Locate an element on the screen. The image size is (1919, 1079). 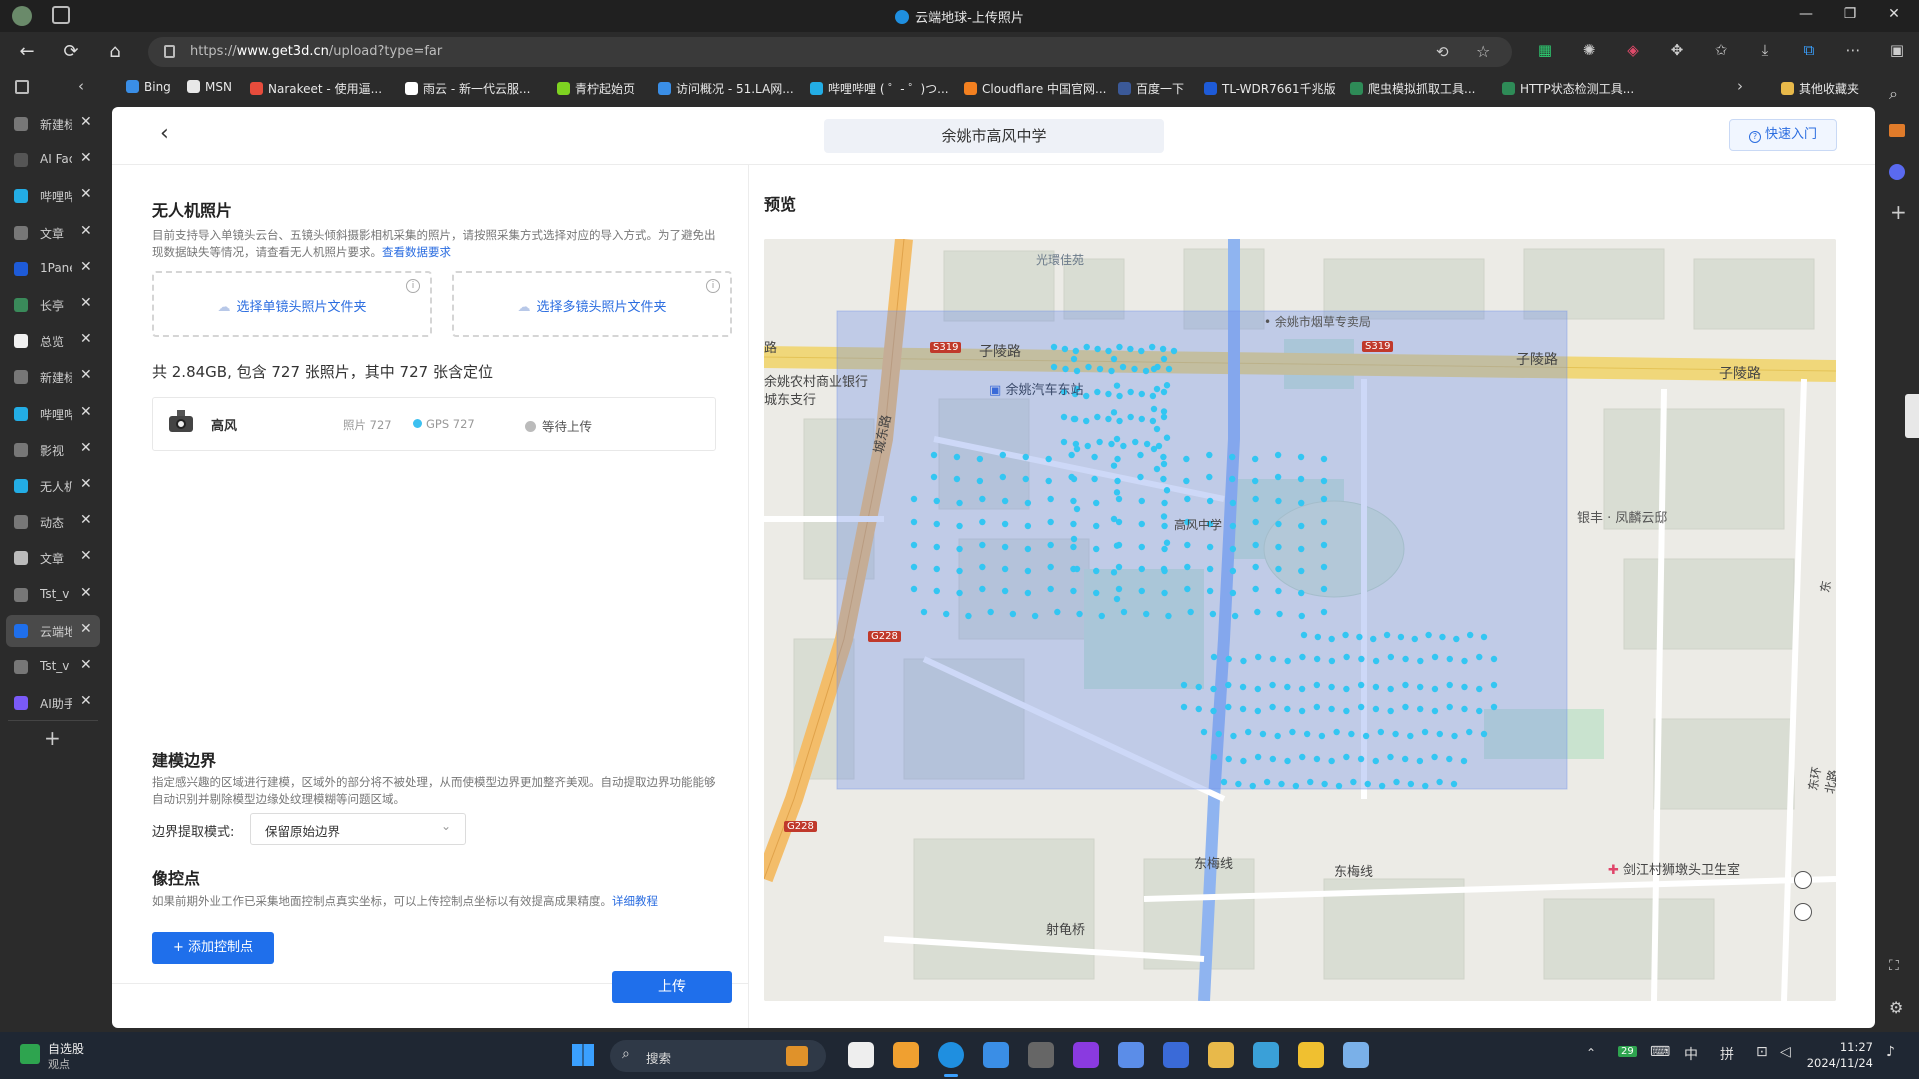
minimize-button: — is located at coordinates (1806, 16).